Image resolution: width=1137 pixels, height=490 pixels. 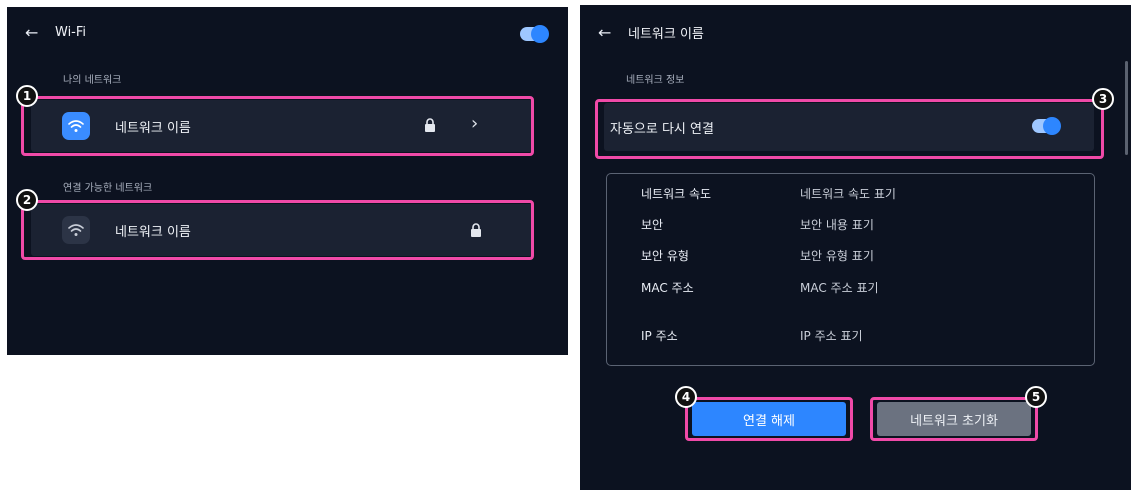 I want to click on header: ← Wi-Fi, so click(x=55, y=32).